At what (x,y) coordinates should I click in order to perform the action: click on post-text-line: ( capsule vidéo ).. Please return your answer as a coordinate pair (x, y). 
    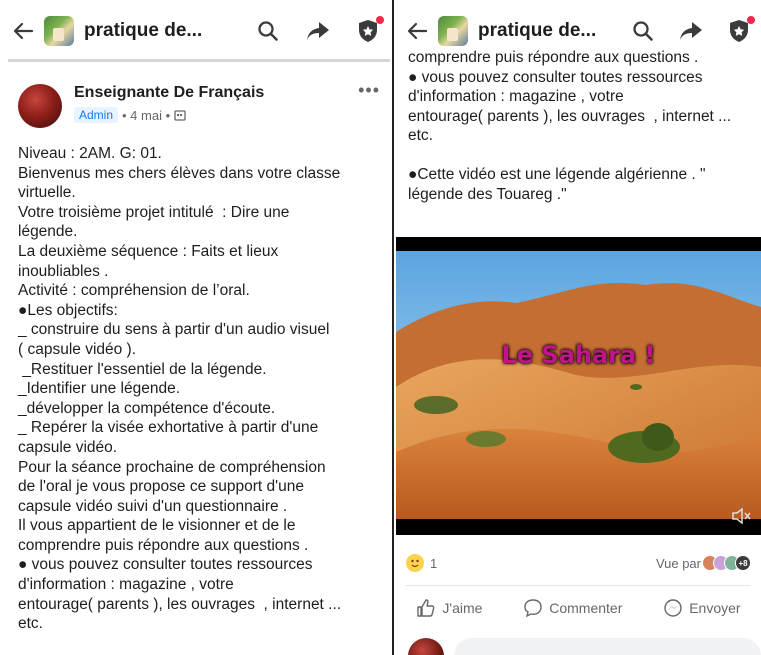
    Looking at the image, I should click on (77, 349).